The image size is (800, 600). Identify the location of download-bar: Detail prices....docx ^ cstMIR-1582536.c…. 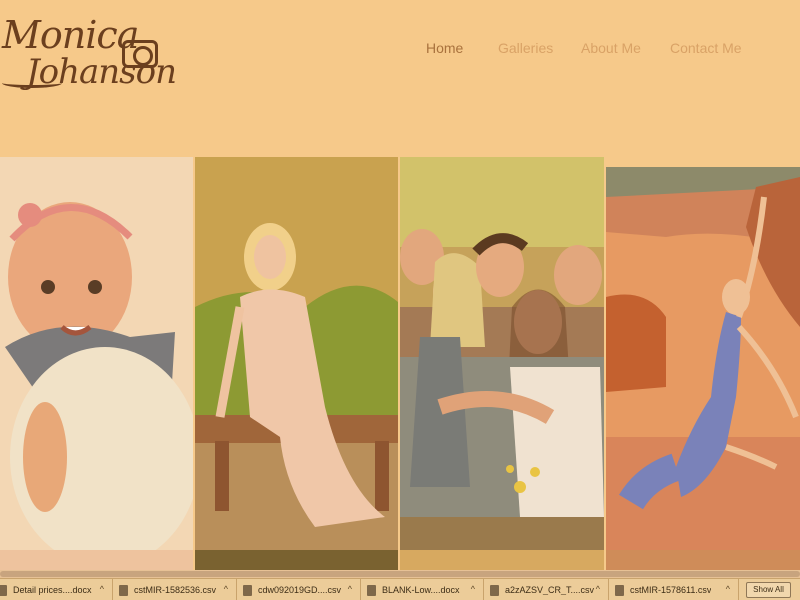
(400, 589).